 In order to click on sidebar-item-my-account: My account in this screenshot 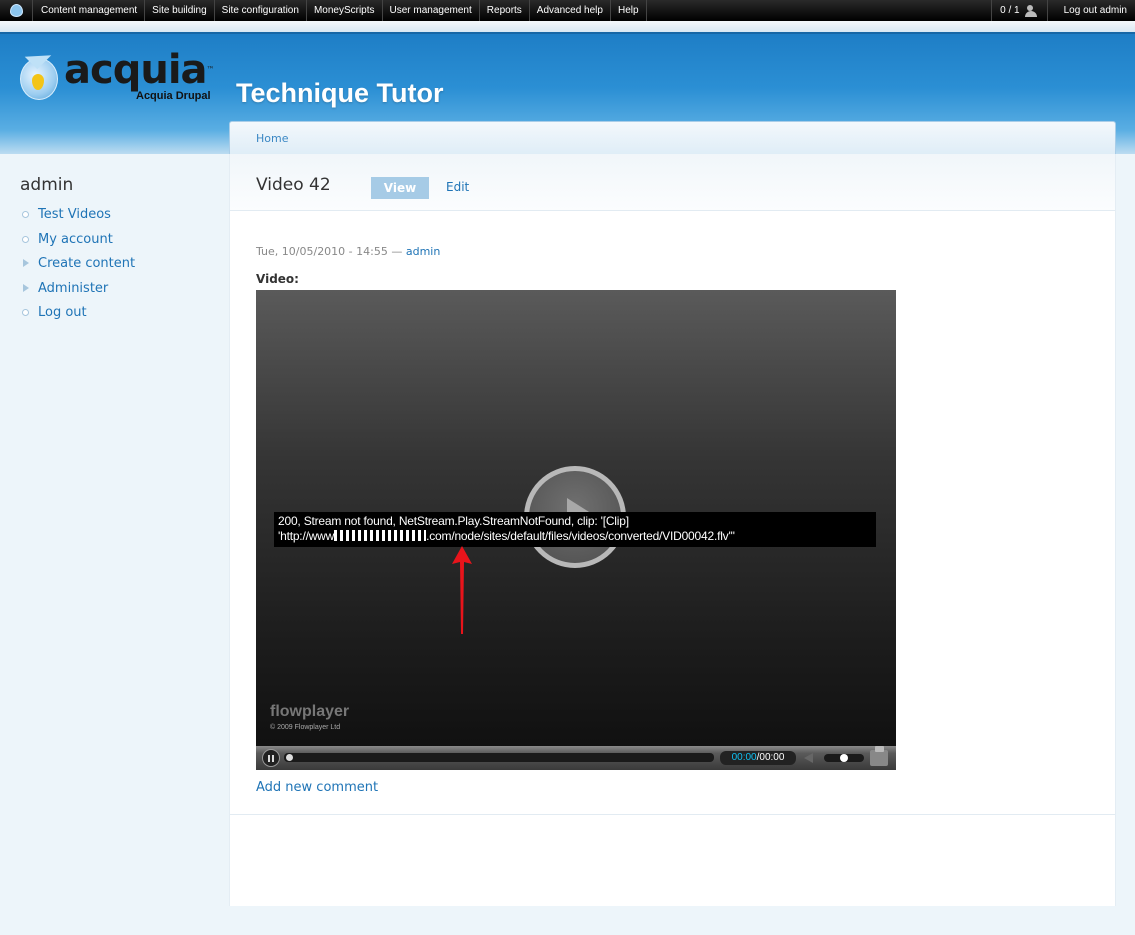, I will do `click(120, 242)`.